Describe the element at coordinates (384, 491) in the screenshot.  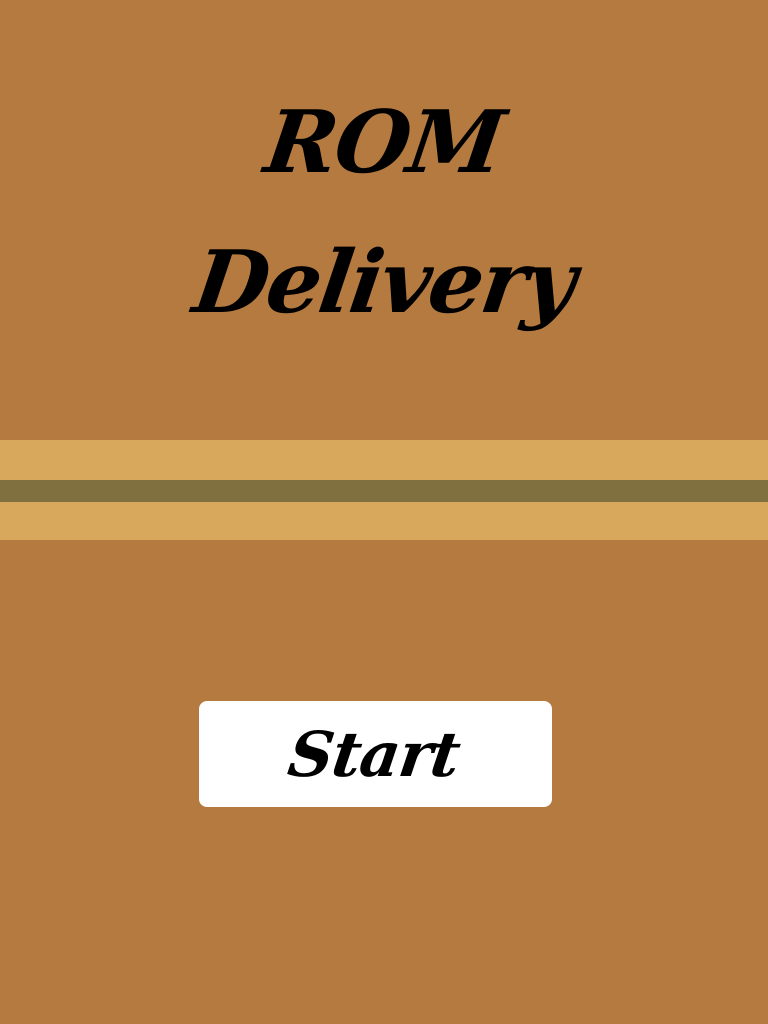
I see `decorative-stripe-middle` at that location.